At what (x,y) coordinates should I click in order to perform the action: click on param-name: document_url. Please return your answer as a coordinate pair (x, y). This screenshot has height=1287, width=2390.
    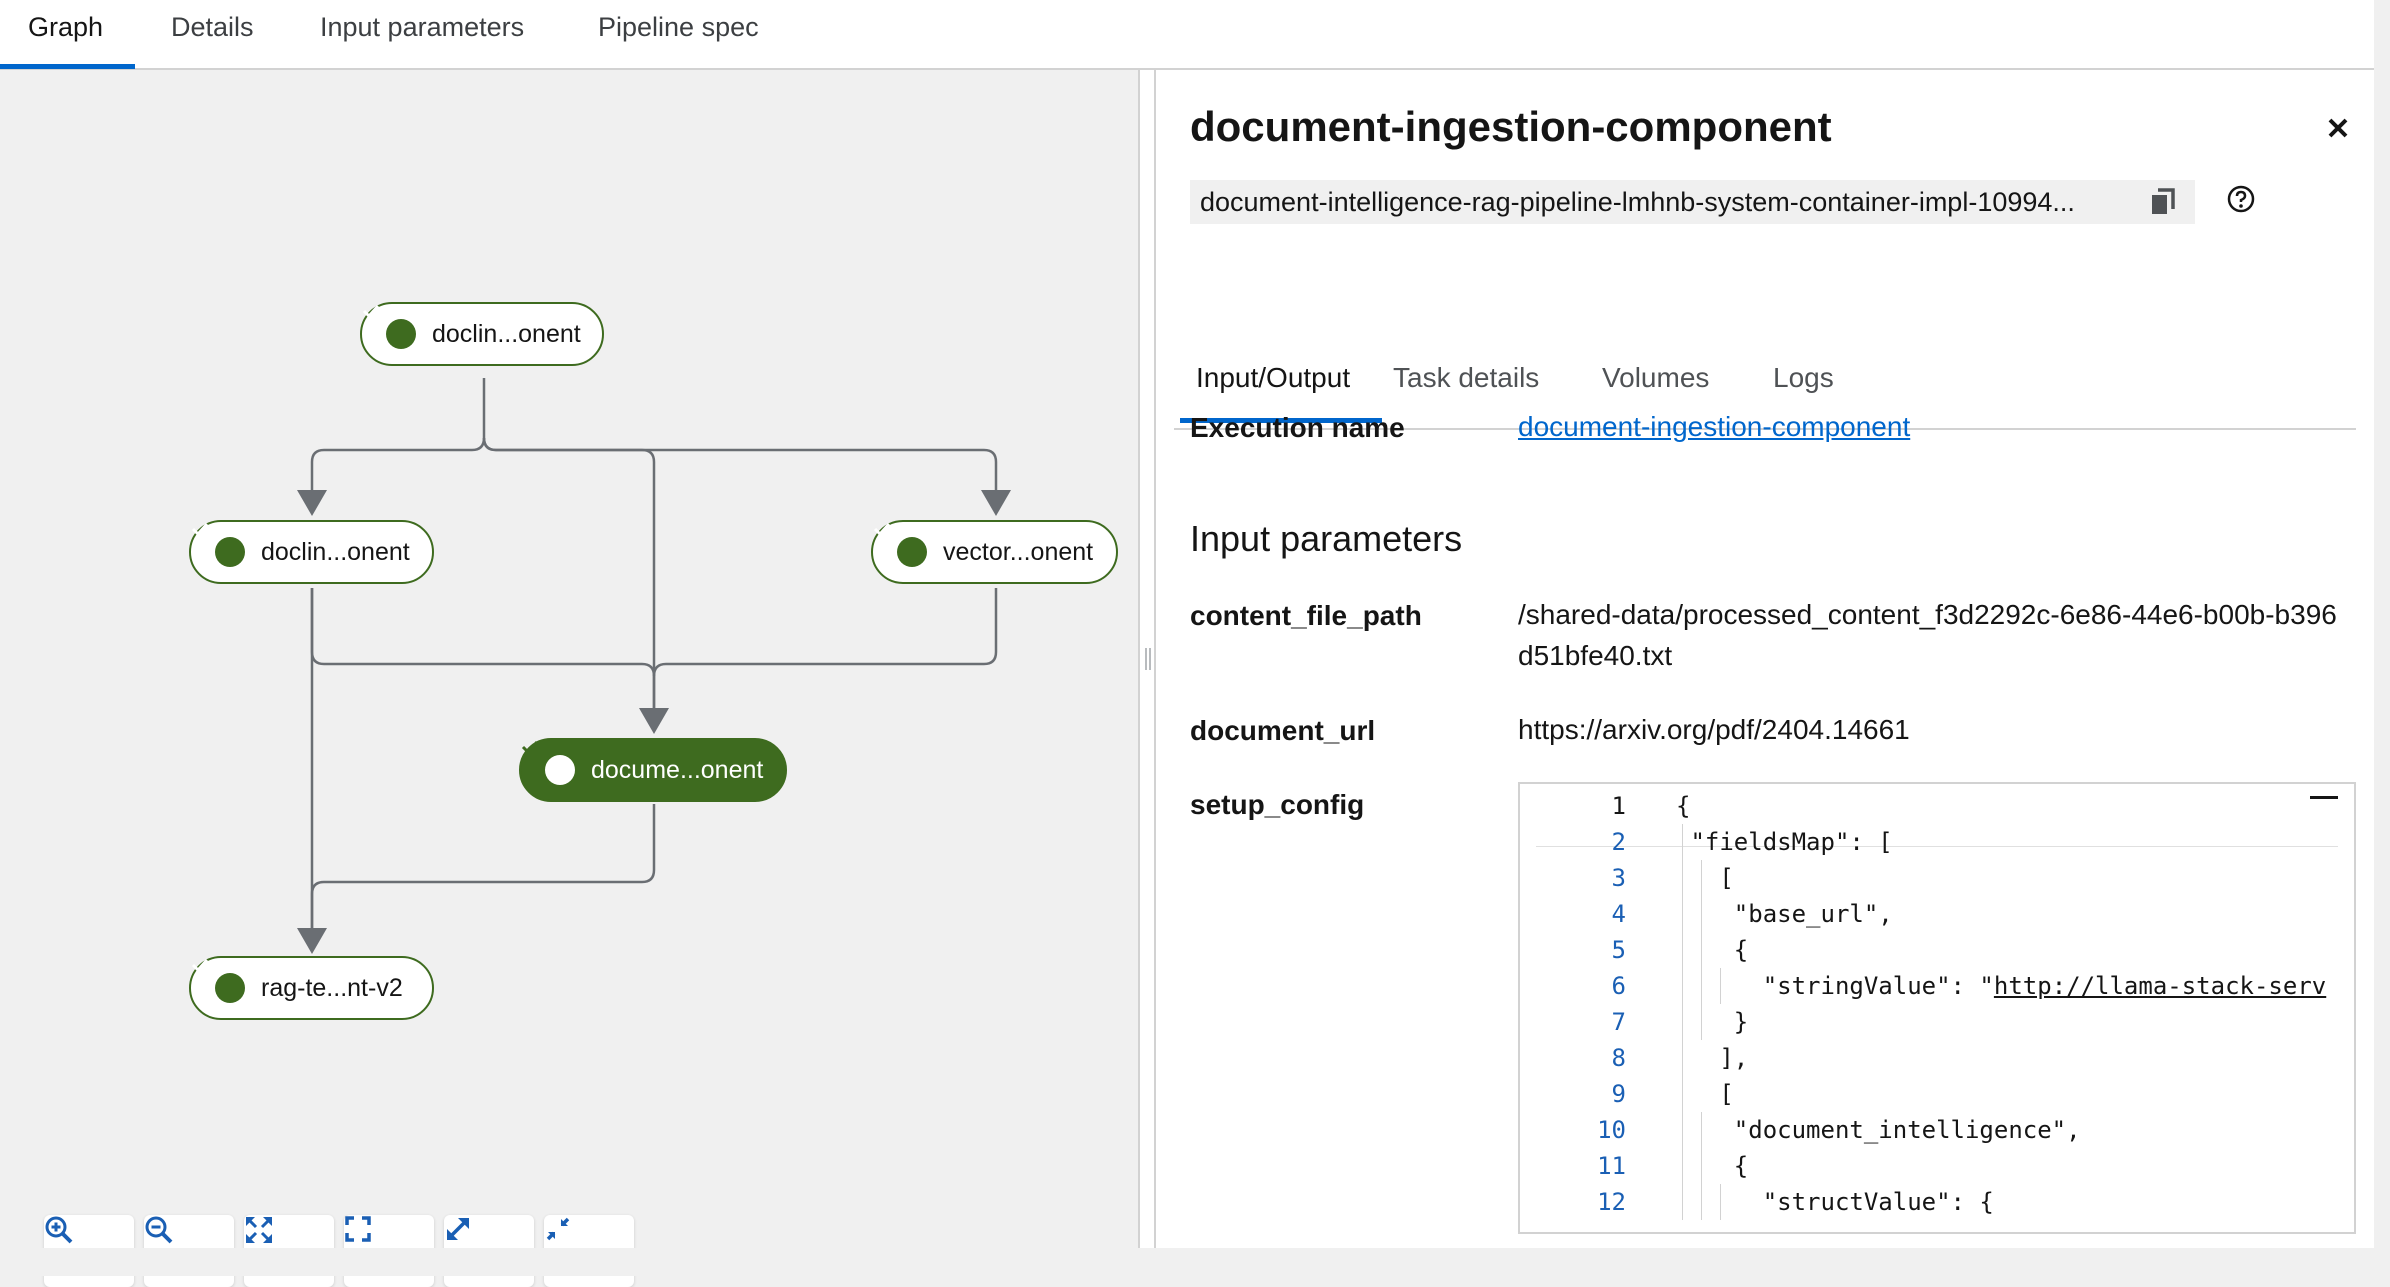
    Looking at the image, I should click on (1283, 730).